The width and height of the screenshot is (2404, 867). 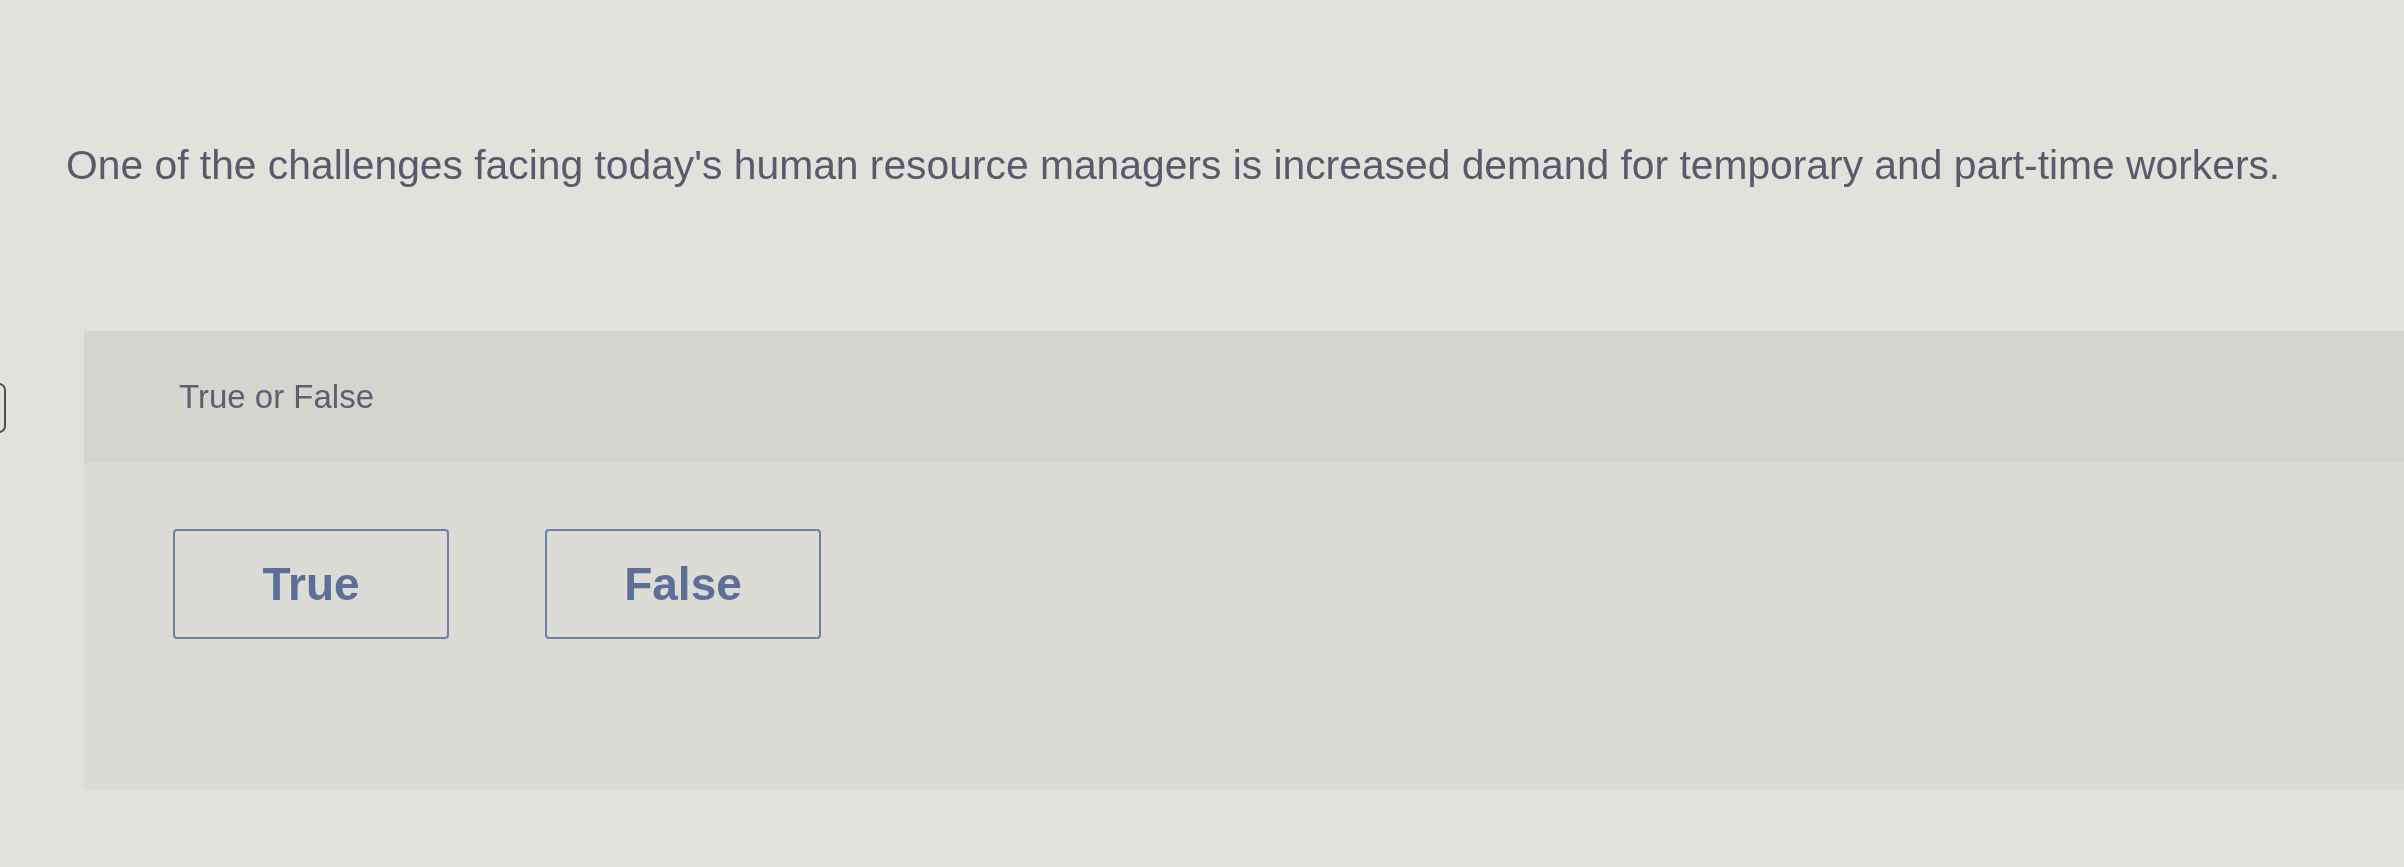 What do you see at coordinates (683, 584) in the screenshot?
I see `answer-option-button: False` at bounding box center [683, 584].